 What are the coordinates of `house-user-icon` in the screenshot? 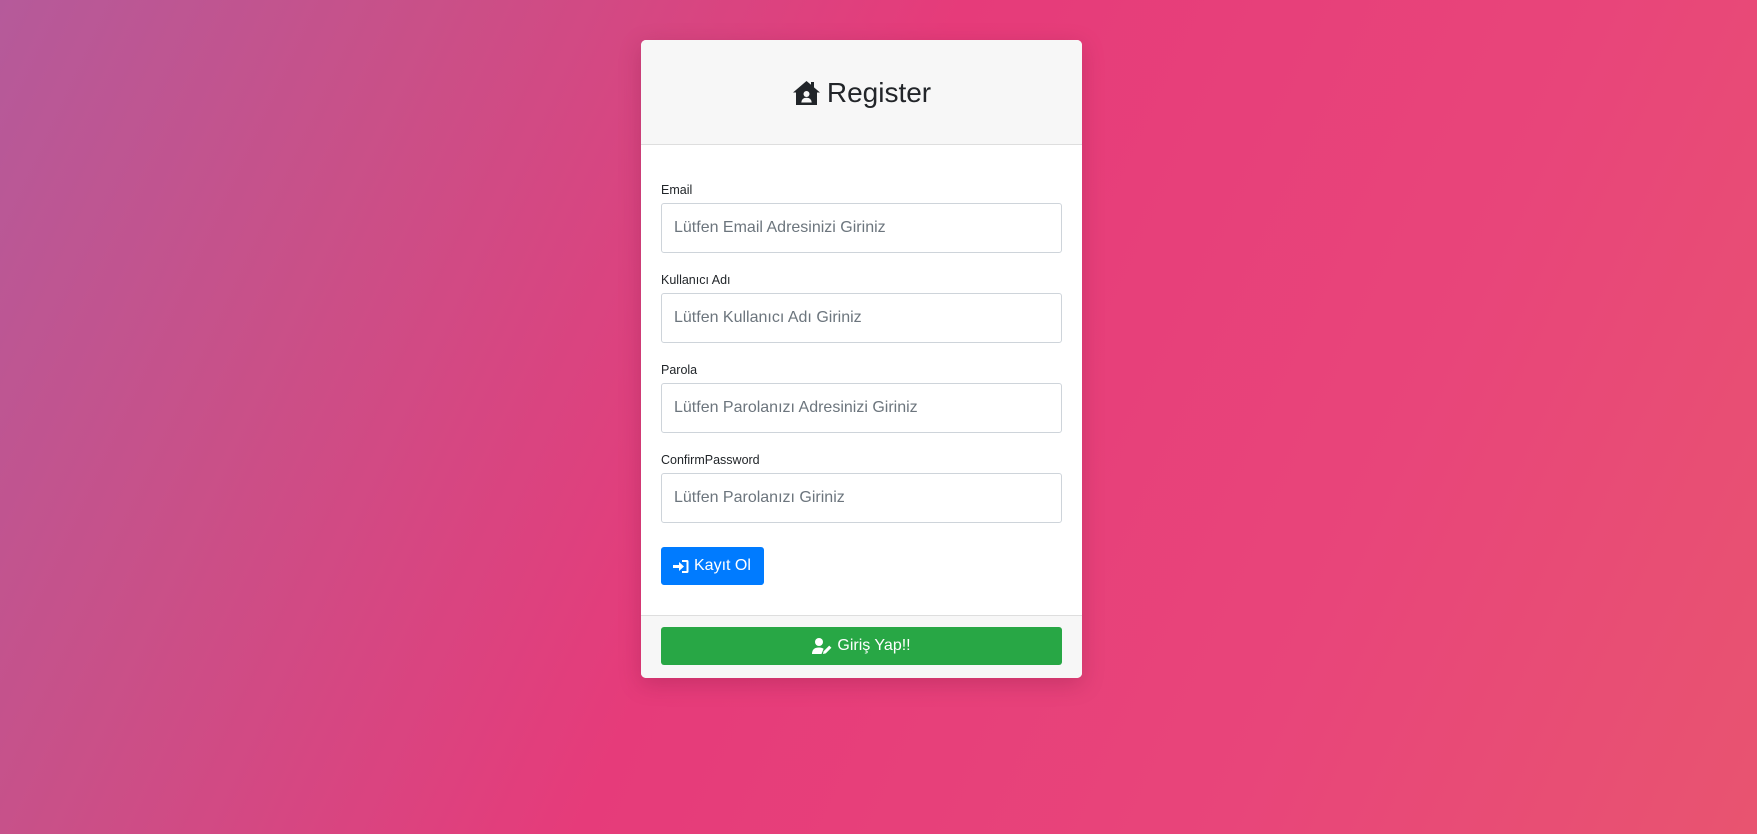 It's located at (806, 93).